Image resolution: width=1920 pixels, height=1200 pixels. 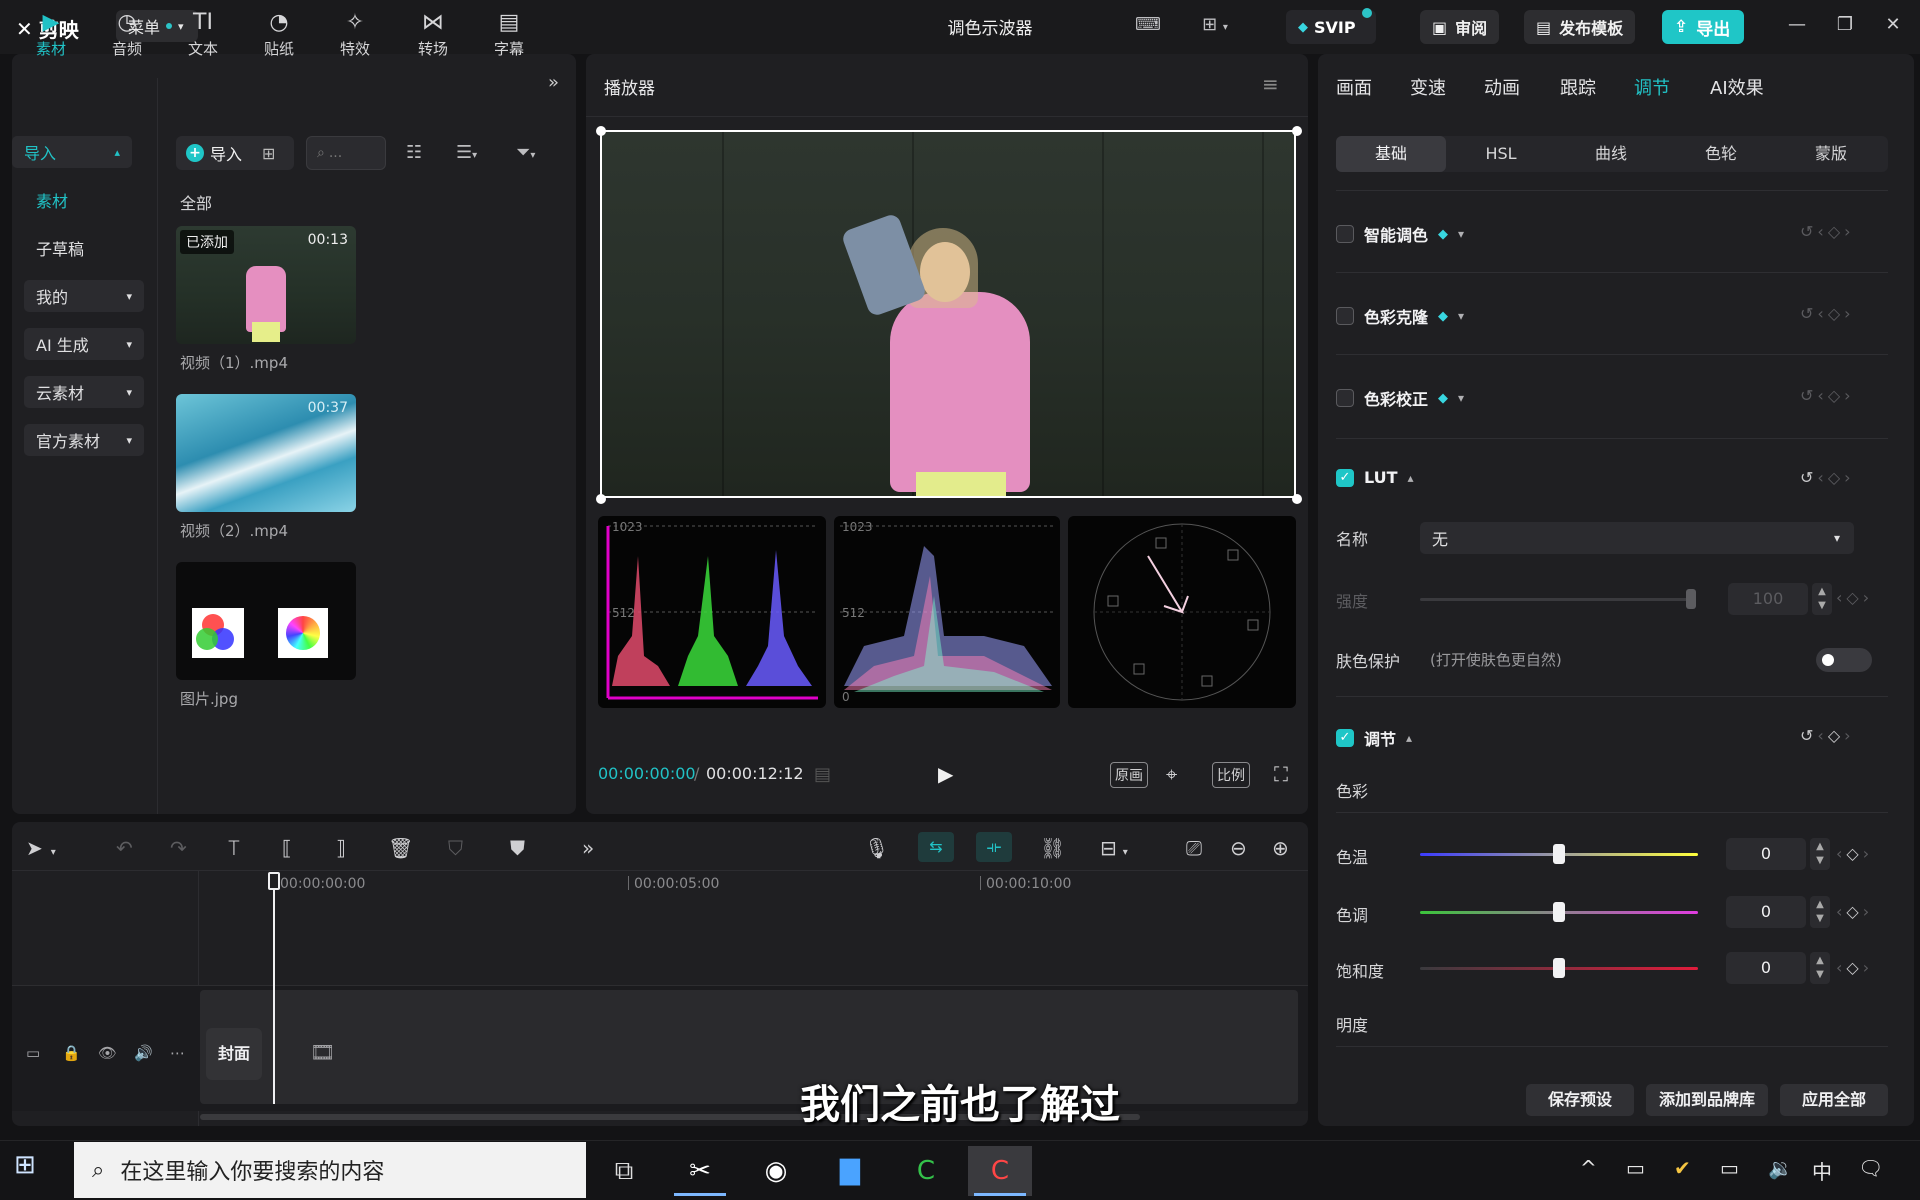 What do you see at coordinates (1703, 27) in the screenshot?
I see `export-button: ⇪ 导出` at bounding box center [1703, 27].